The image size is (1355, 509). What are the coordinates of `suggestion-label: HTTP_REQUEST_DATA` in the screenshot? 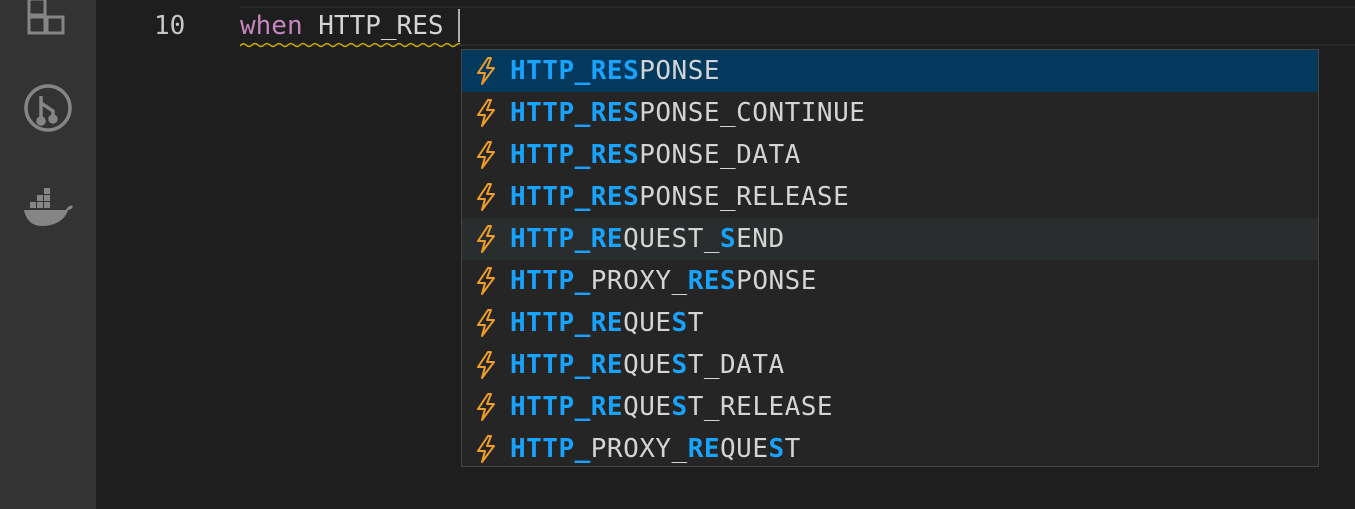 It's located at (647, 365).